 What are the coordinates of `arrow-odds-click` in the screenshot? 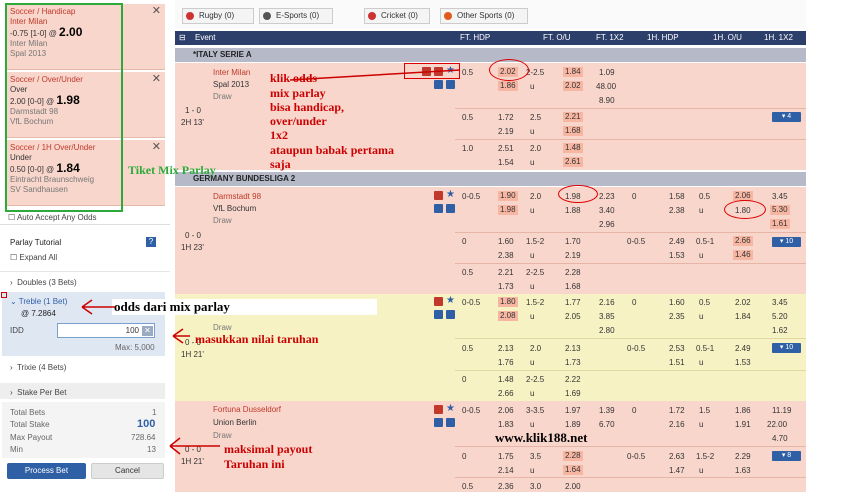 It's located at (375, 75).